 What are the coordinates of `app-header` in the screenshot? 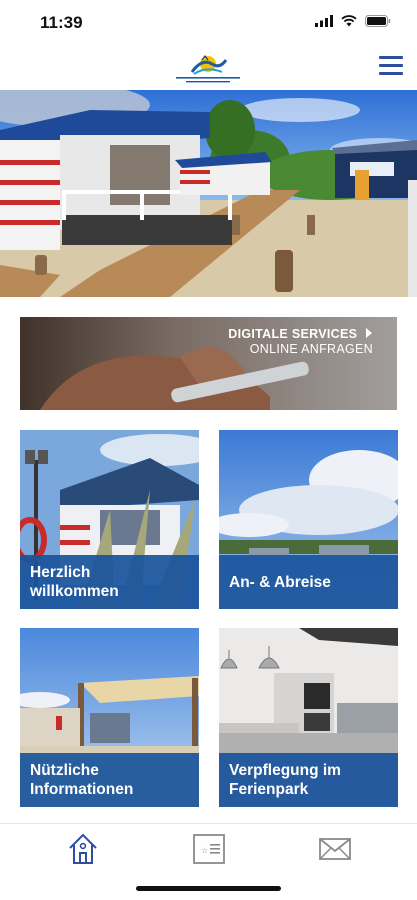 It's located at (208, 68).